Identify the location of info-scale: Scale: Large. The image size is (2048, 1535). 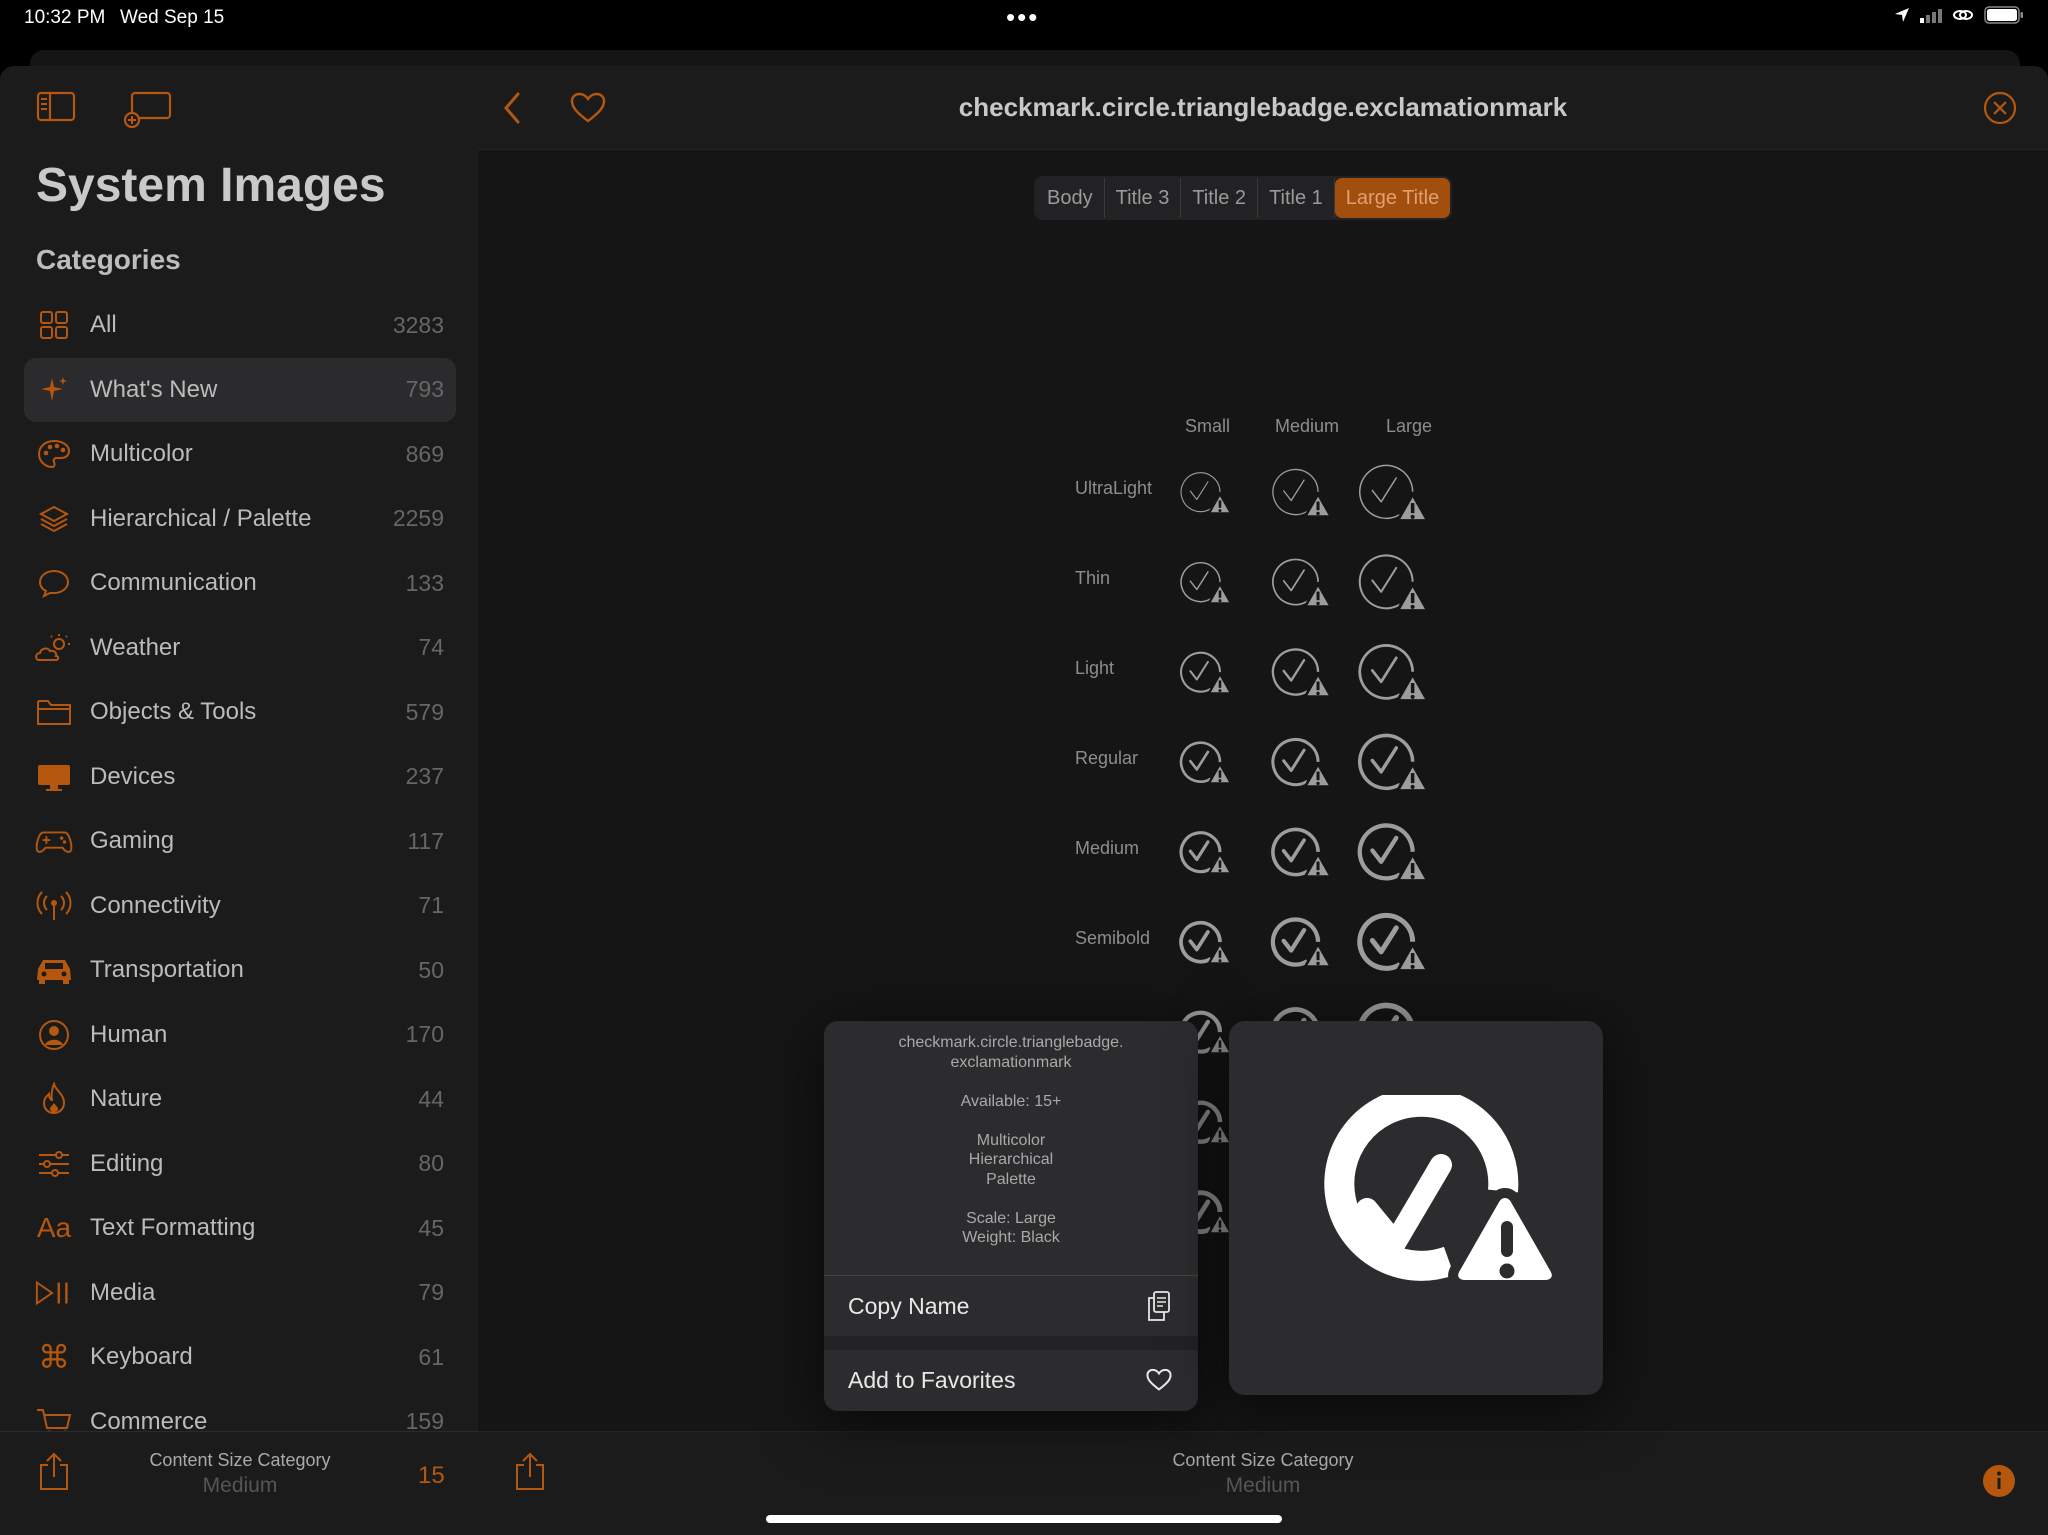
(1011, 1218).